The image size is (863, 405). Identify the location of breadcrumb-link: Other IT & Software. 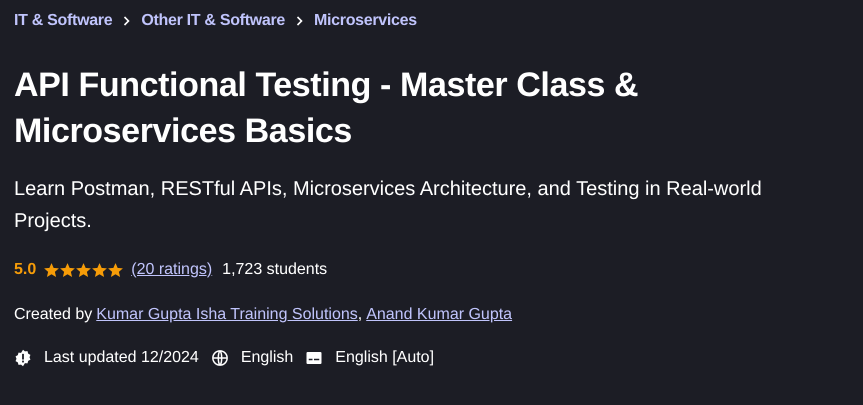
(213, 21).